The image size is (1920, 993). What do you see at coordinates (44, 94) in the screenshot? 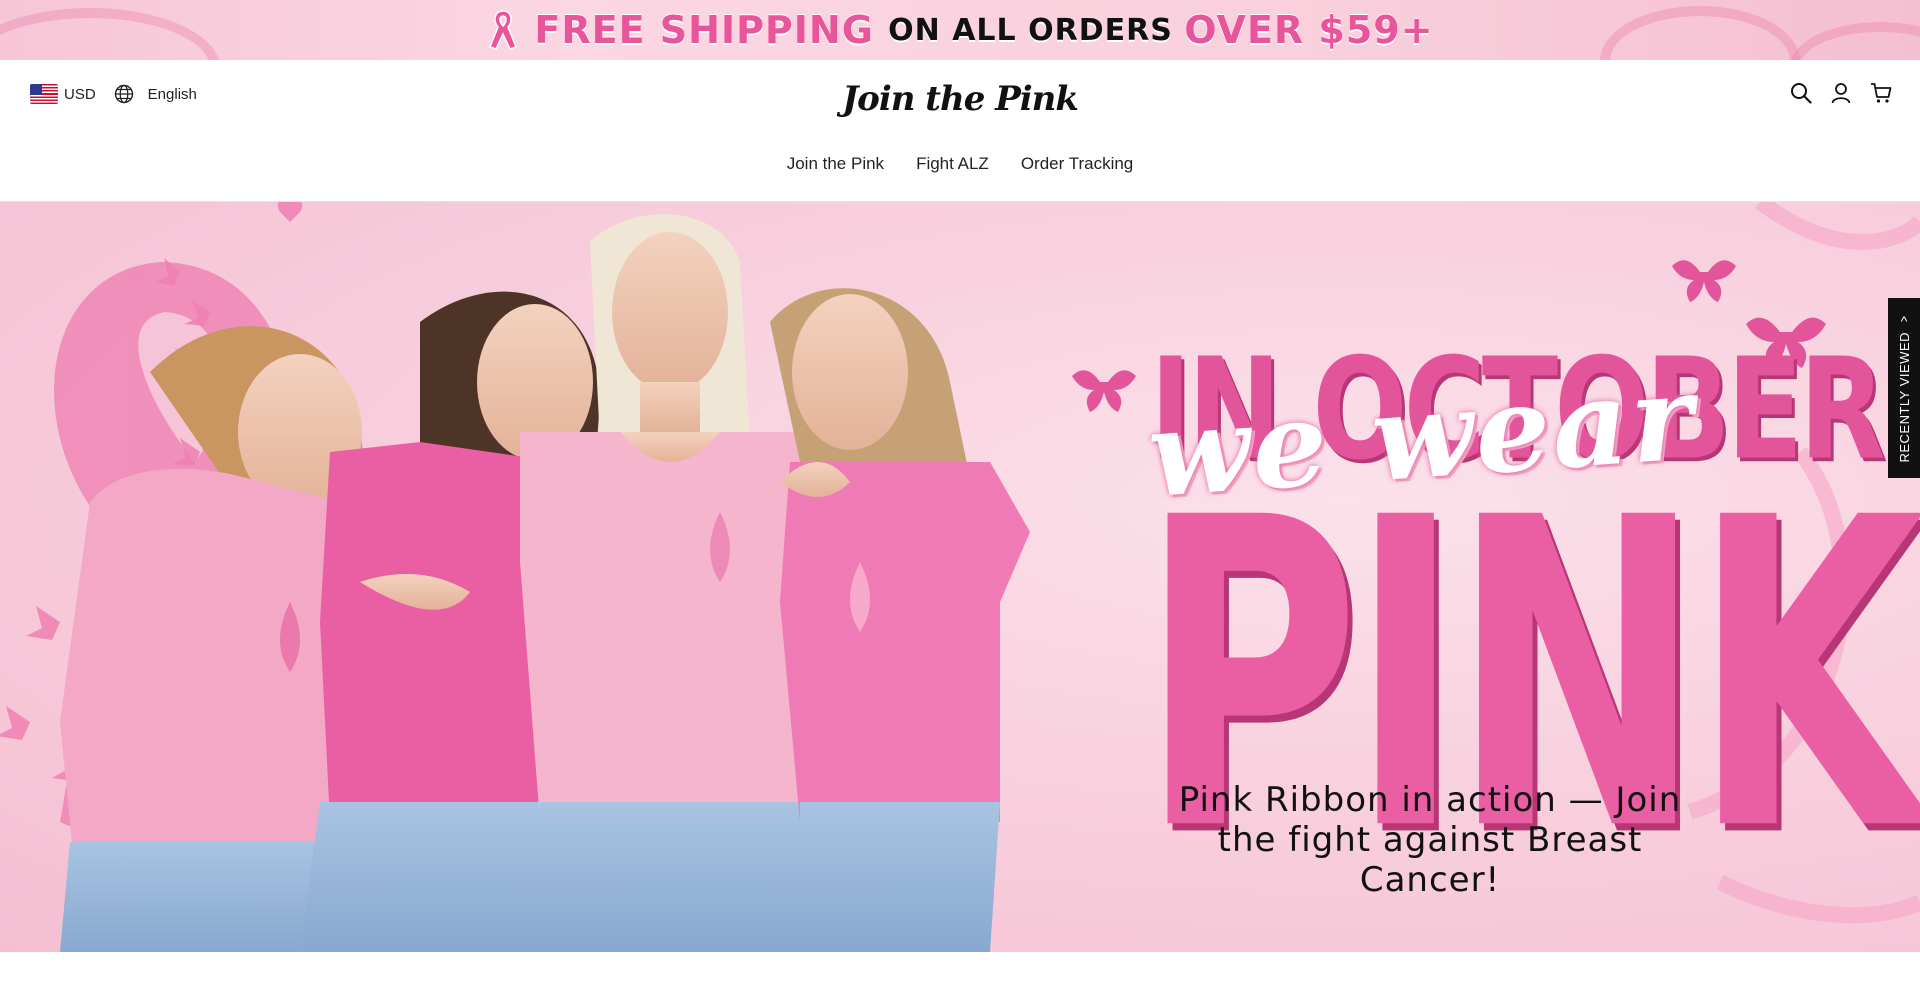
I see `us-flag-icon` at bounding box center [44, 94].